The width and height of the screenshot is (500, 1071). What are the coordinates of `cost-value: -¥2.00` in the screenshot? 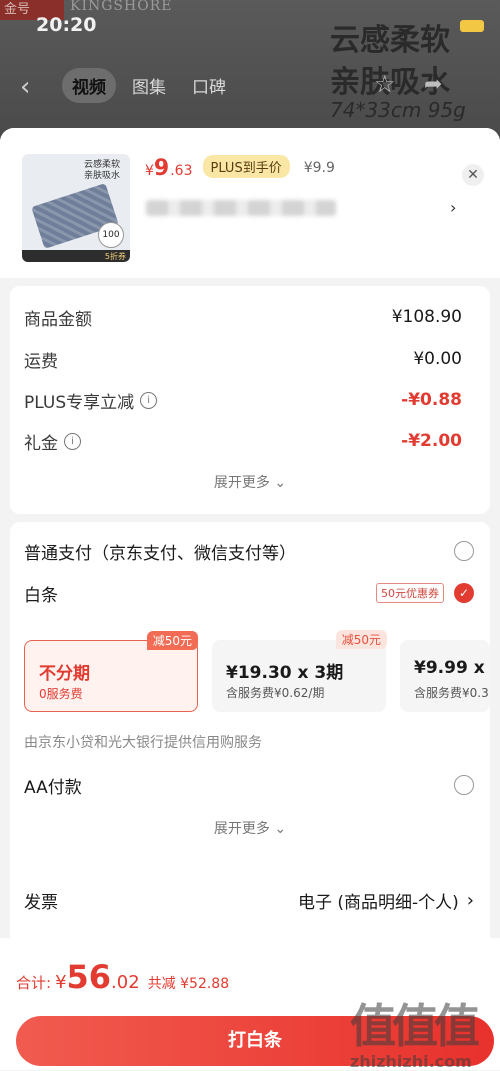 It's located at (431, 441).